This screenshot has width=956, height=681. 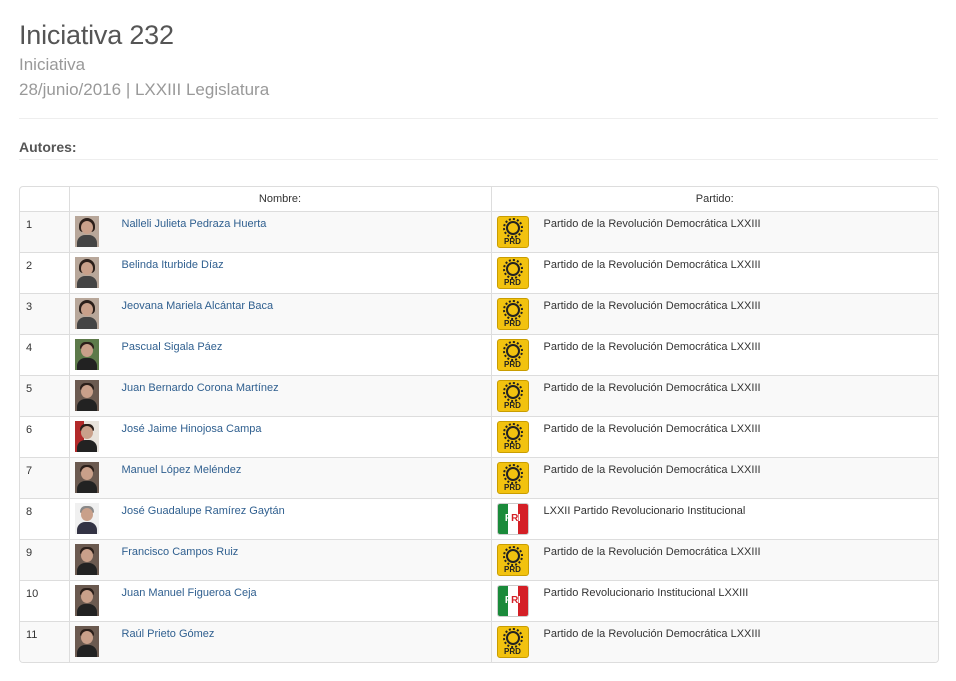 What do you see at coordinates (44, 560) in the screenshot?
I see `row-number-cell: 9` at bounding box center [44, 560].